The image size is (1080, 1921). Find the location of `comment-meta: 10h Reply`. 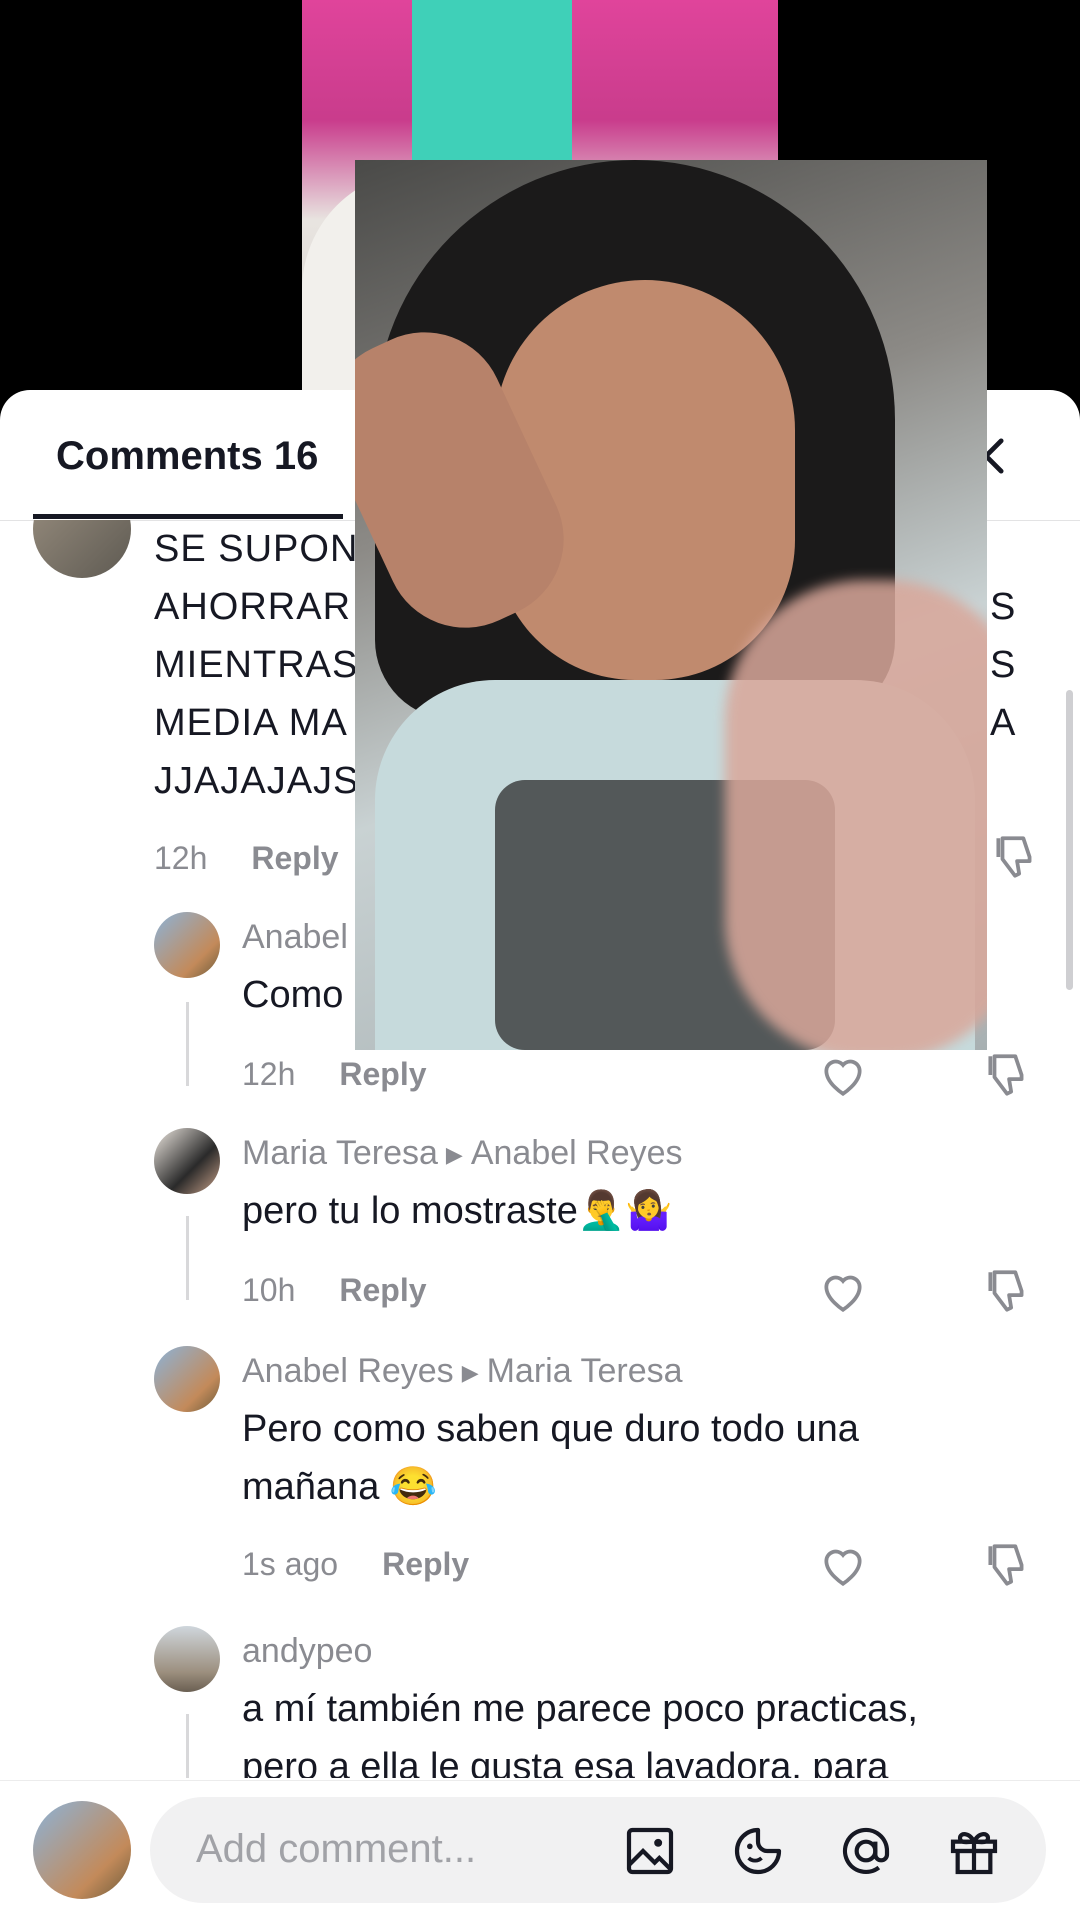

comment-meta: 10h Reply is located at coordinates (334, 1290).